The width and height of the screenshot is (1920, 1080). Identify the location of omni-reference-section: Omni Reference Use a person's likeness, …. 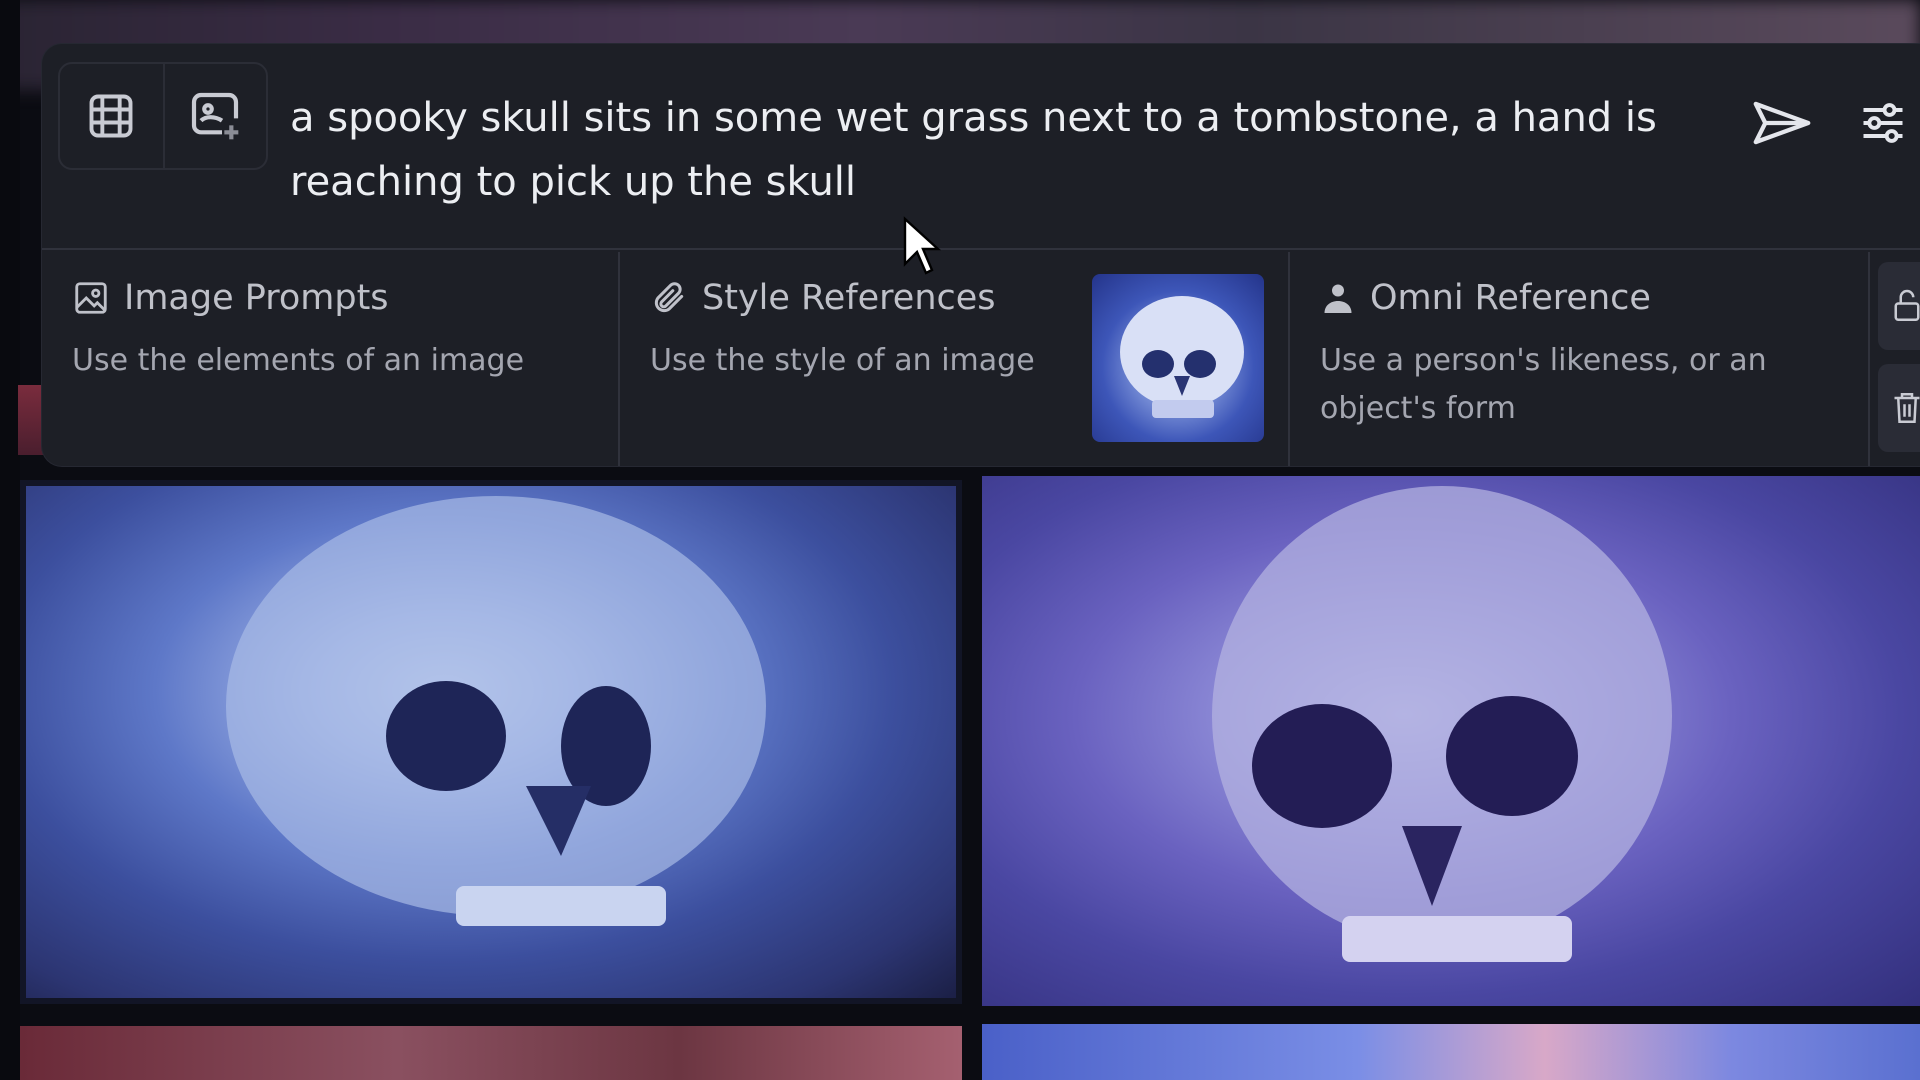
(1580, 359).